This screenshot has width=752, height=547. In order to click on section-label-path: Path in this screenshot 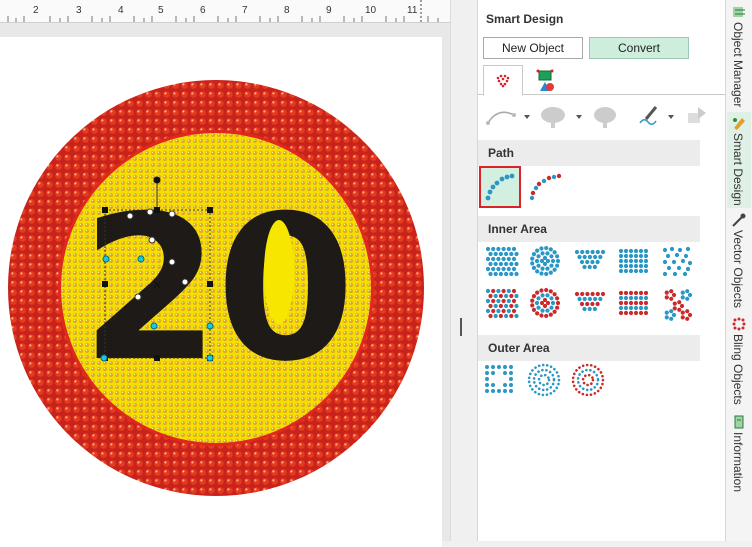, I will do `click(501, 153)`.